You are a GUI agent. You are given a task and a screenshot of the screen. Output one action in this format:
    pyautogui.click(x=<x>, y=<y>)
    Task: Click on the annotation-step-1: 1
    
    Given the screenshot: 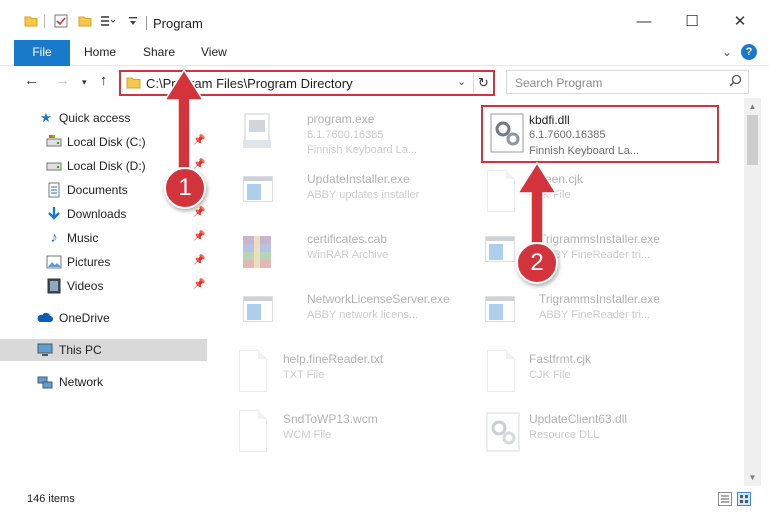 What is the action you would take?
    pyautogui.click(x=185, y=188)
    